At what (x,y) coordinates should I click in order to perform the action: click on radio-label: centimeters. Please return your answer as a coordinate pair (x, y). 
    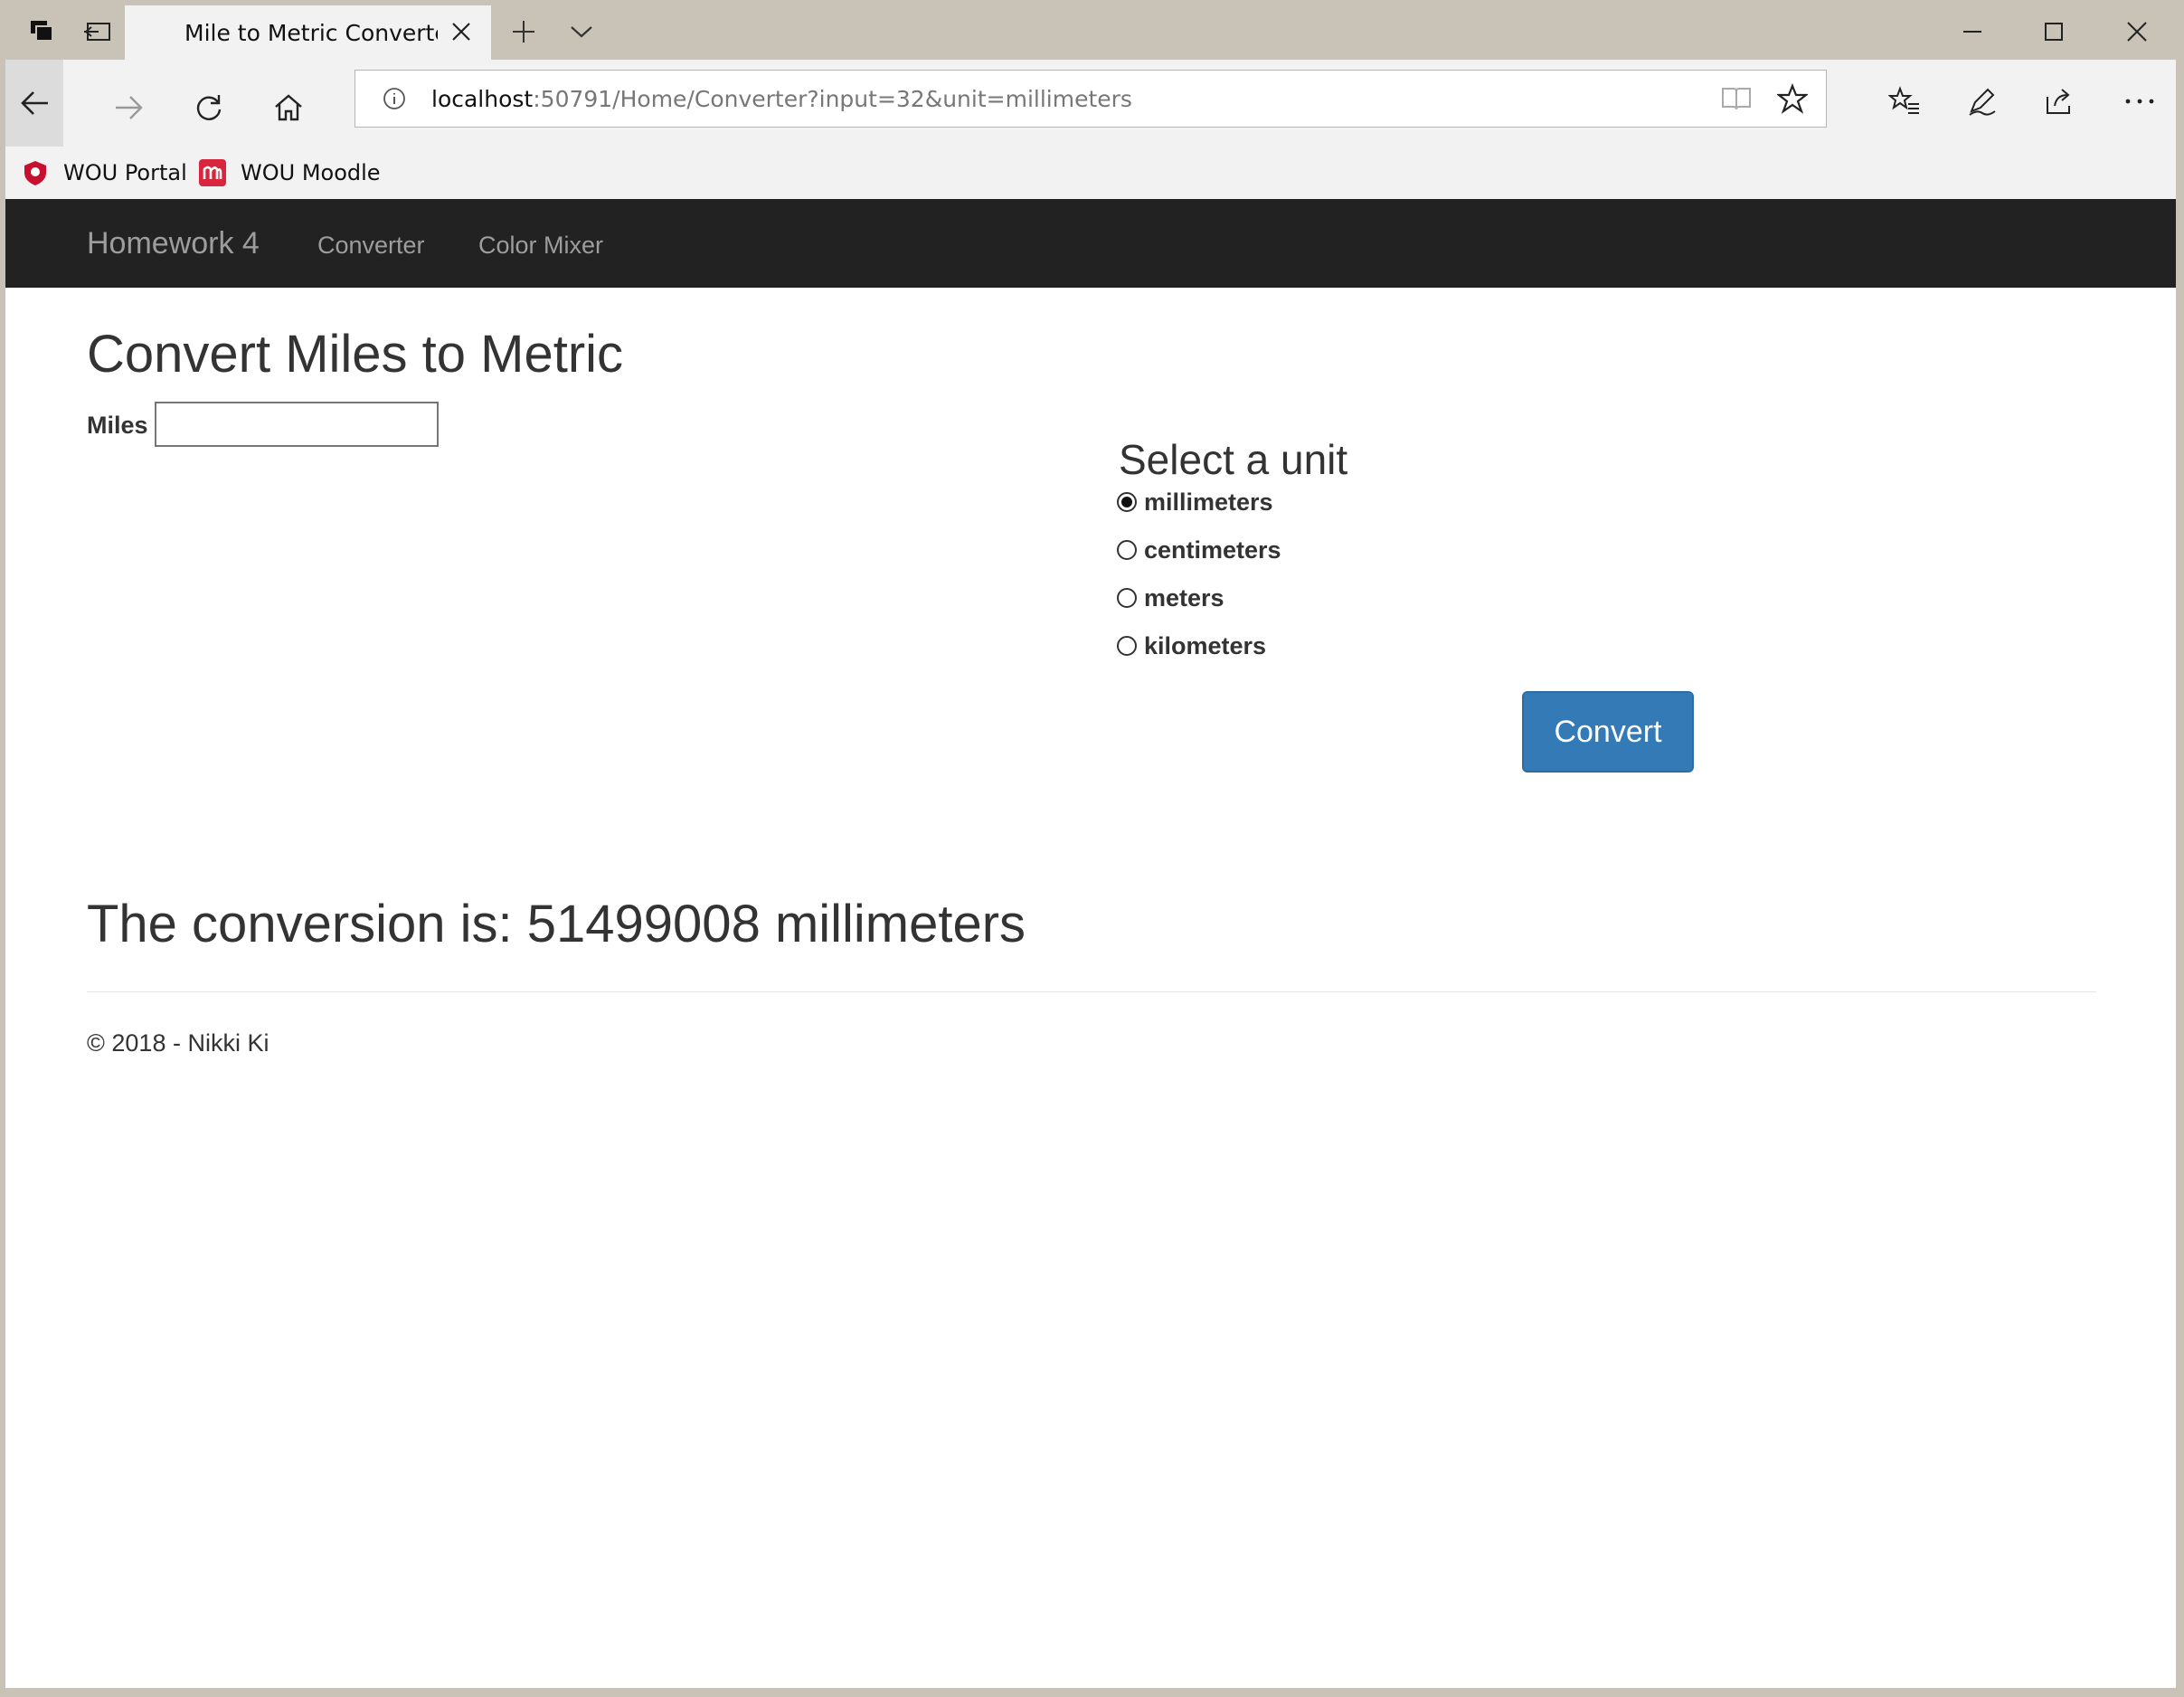
    Looking at the image, I should click on (1212, 550).